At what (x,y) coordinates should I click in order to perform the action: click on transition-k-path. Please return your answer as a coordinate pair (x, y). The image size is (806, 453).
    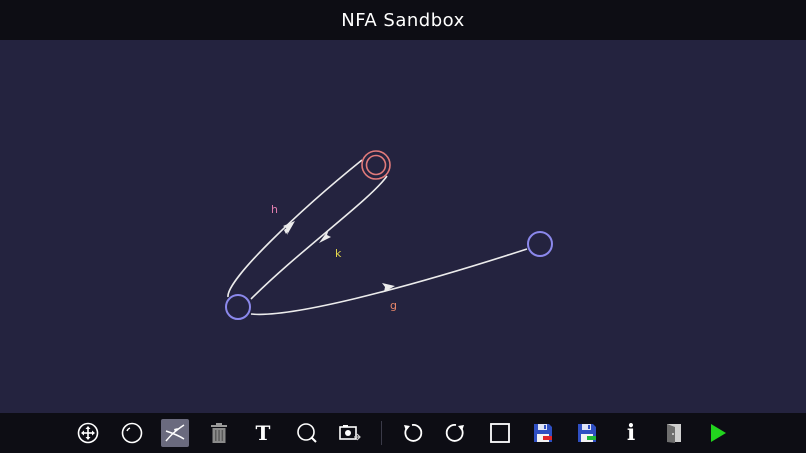
    Looking at the image, I should click on (319, 237).